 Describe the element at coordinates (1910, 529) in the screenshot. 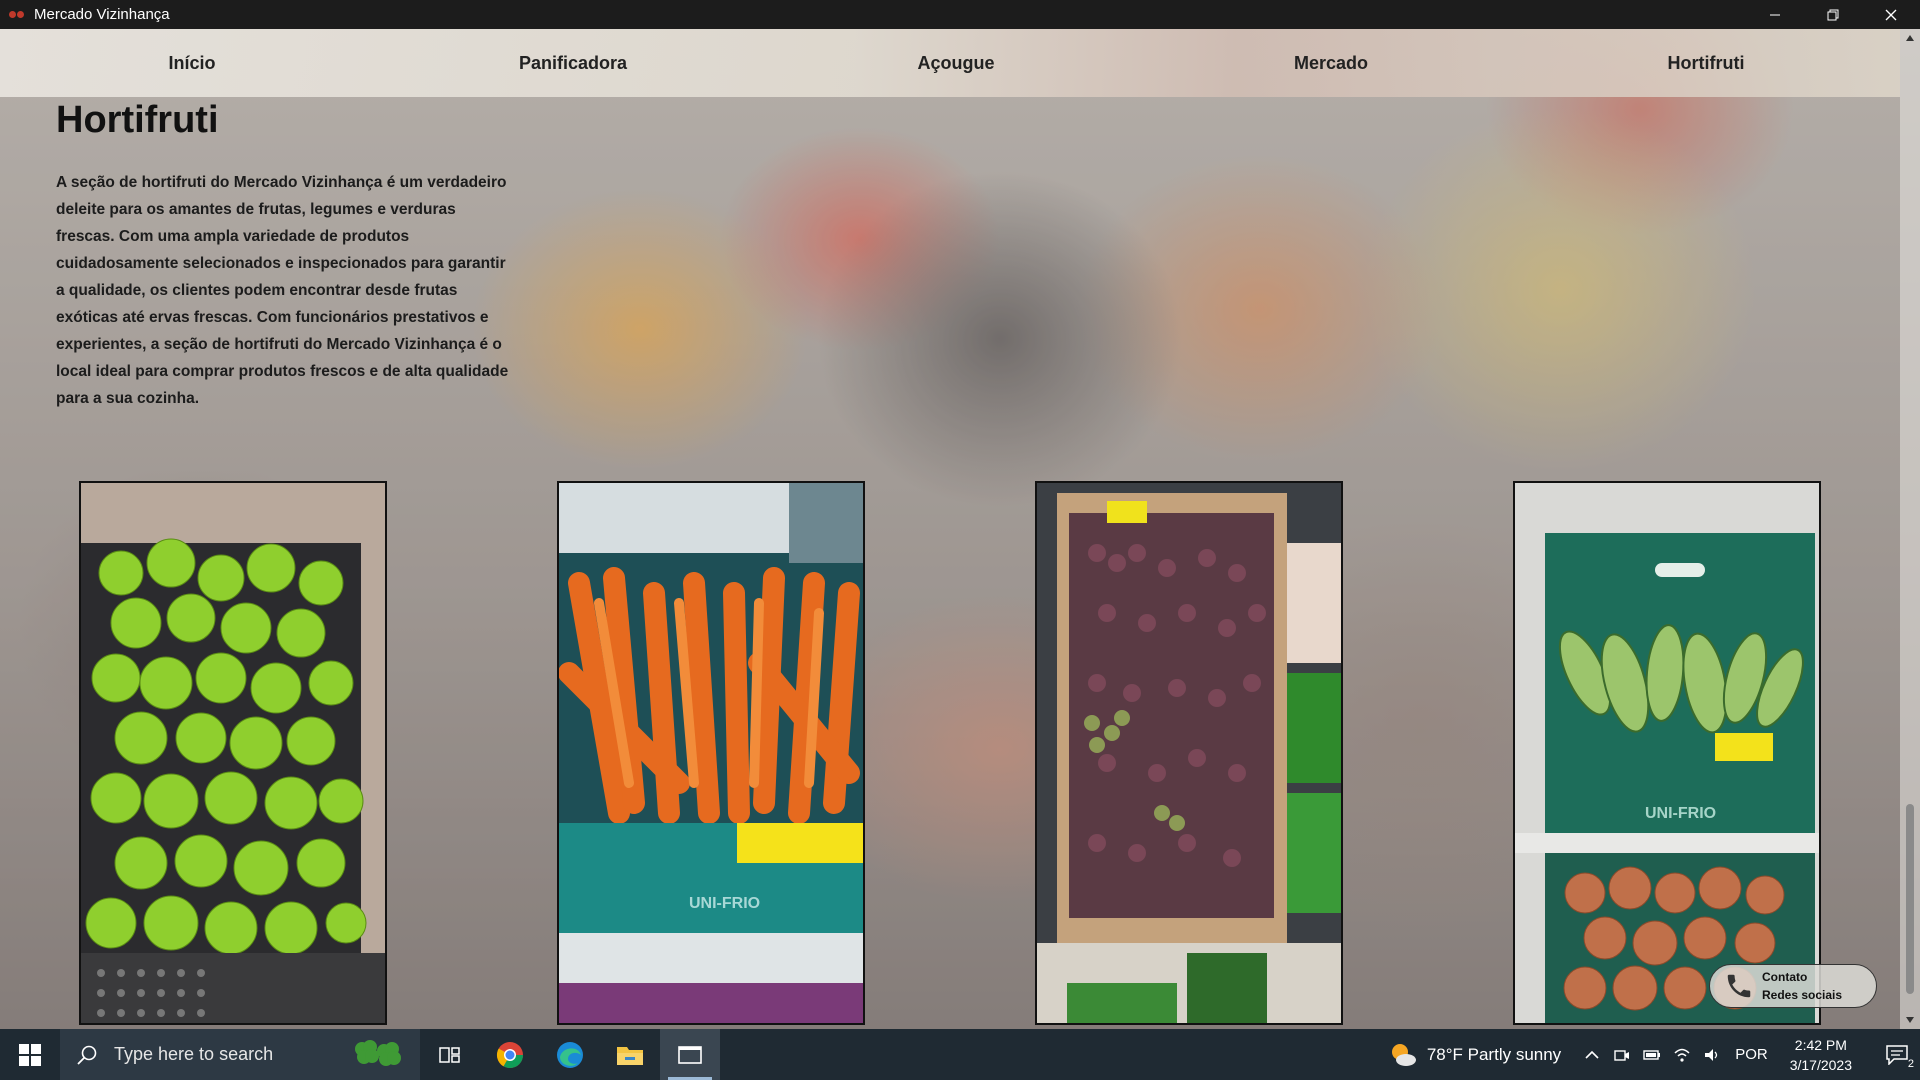

I see `page-scrollbar` at that location.